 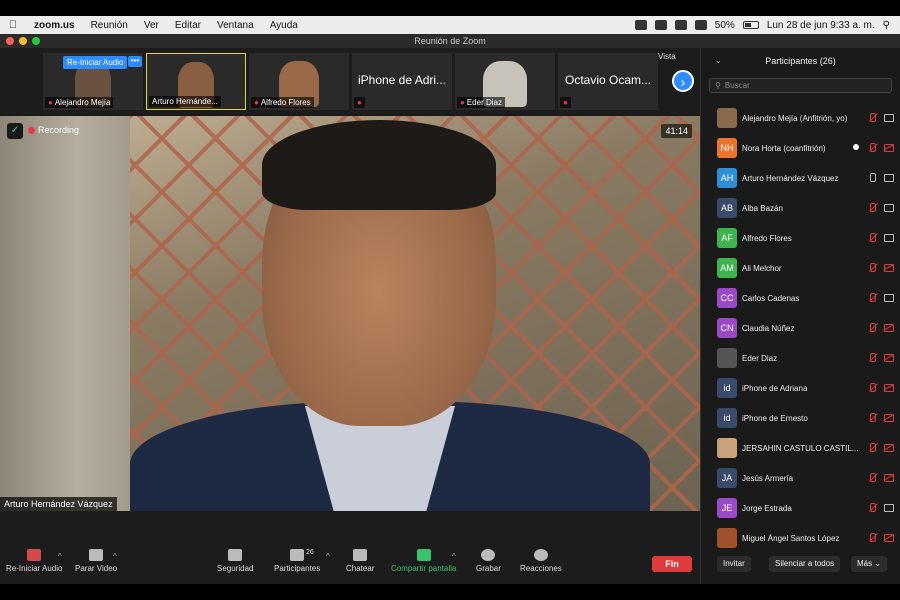 I want to click on background-wall, so click(x=65, y=313).